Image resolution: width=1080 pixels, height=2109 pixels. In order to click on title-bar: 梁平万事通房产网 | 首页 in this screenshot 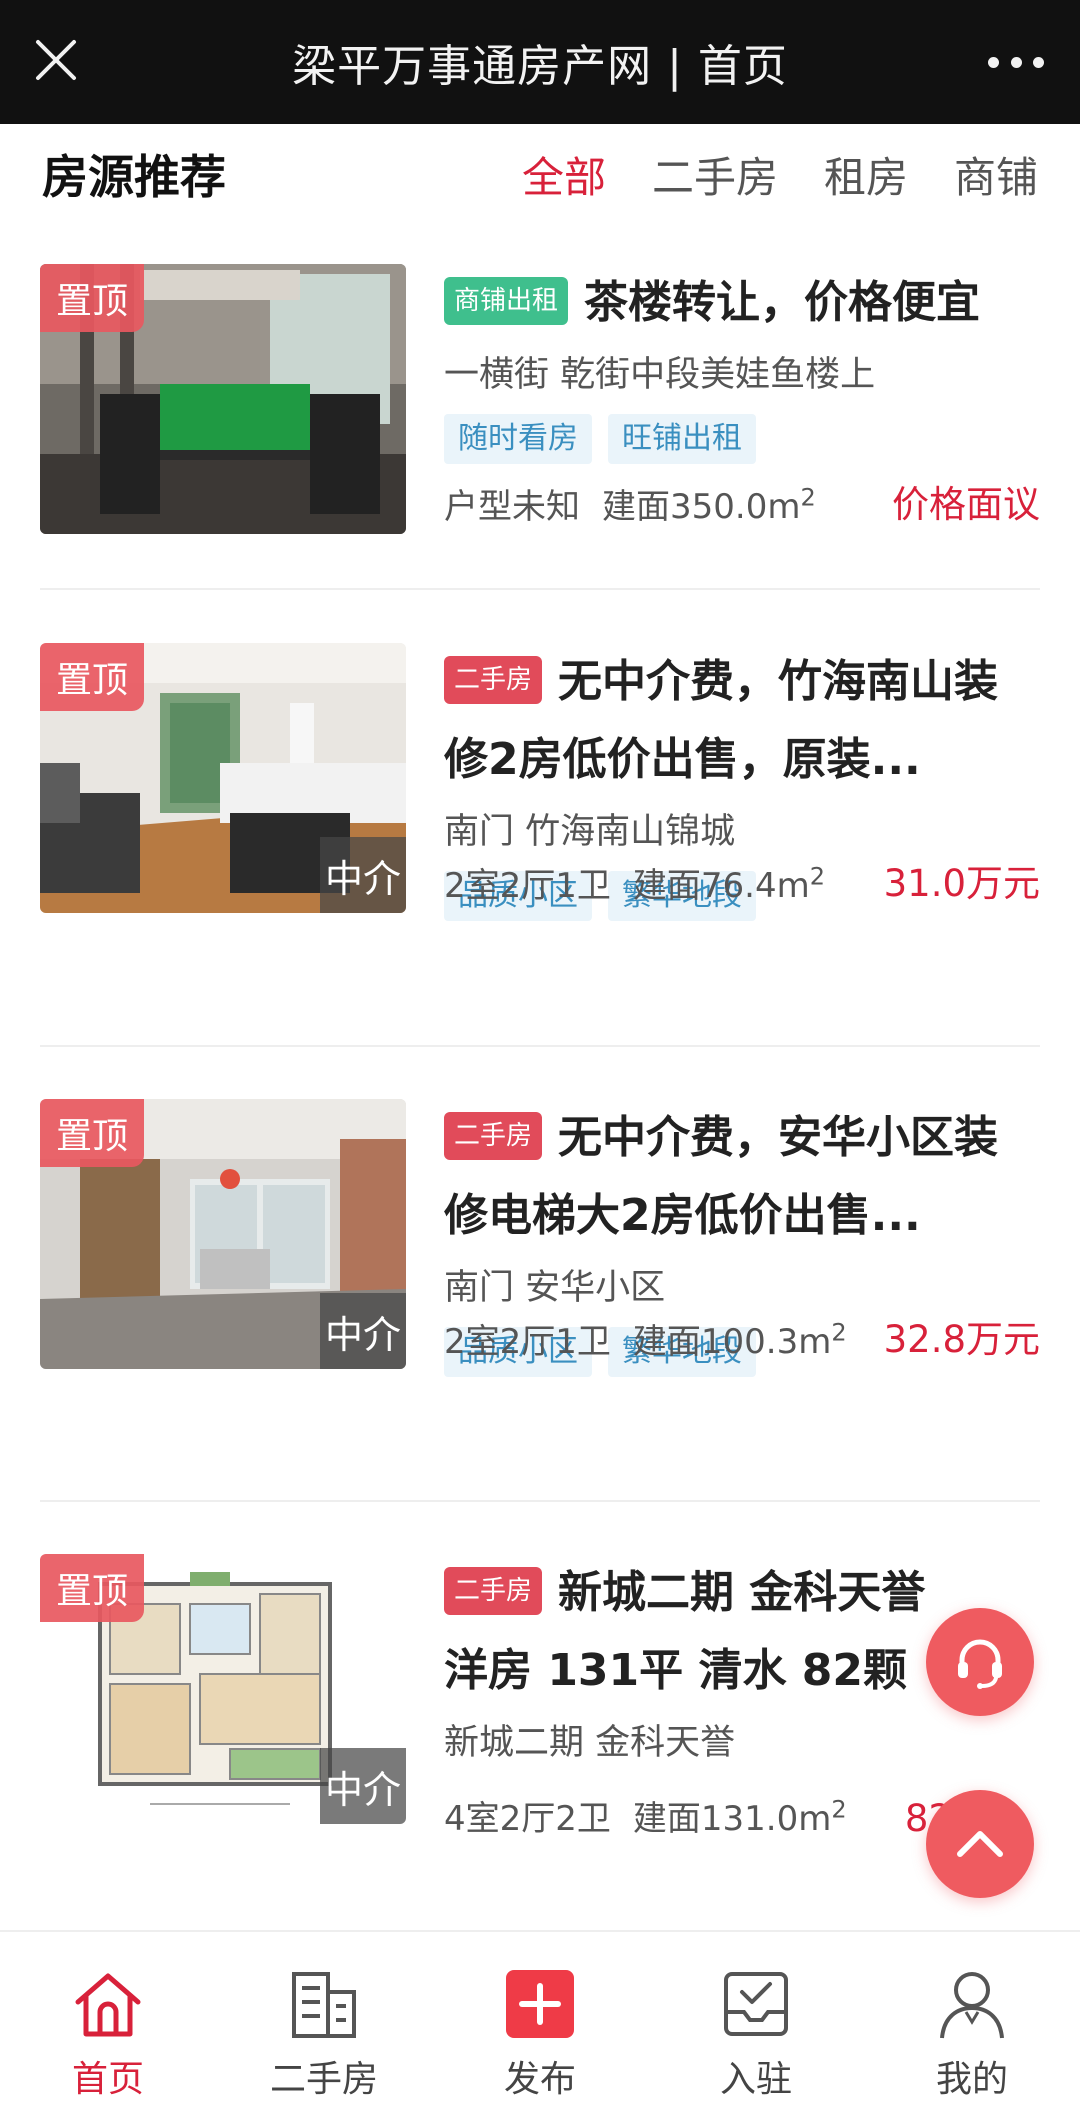, I will do `click(540, 62)`.